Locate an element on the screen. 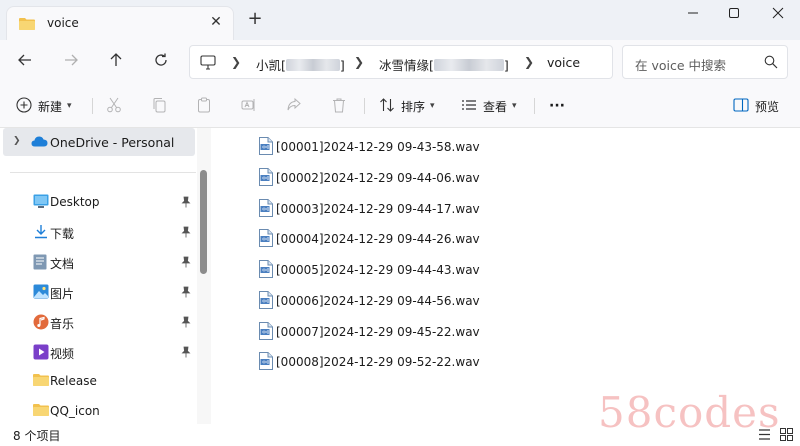 The height and width of the screenshot is (446, 800). sidebar-label-onedrive: OneDrive - Personal is located at coordinates (112, 142).